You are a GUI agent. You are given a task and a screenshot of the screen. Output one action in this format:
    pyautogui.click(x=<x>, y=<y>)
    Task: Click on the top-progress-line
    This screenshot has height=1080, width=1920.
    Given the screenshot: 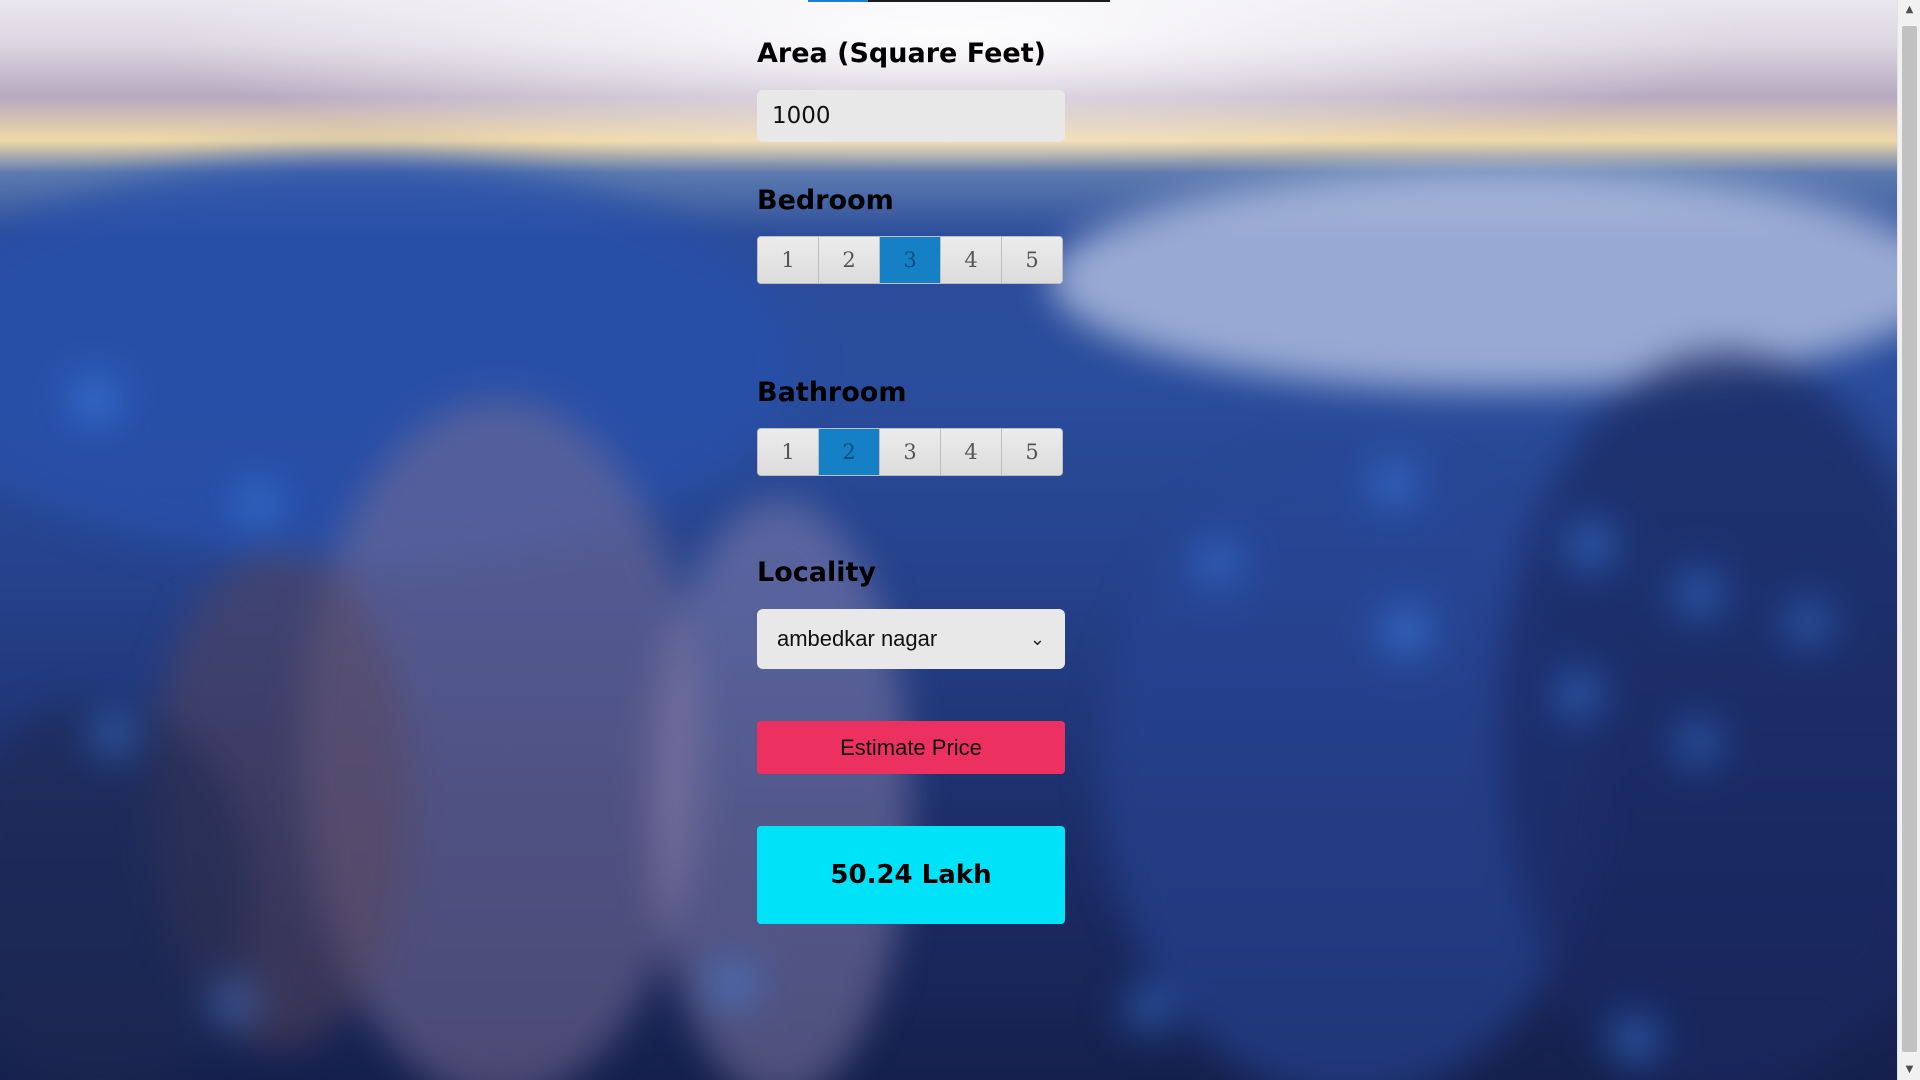 What is the action you would take?
    pyautogui.click(x=959, y=1)
    